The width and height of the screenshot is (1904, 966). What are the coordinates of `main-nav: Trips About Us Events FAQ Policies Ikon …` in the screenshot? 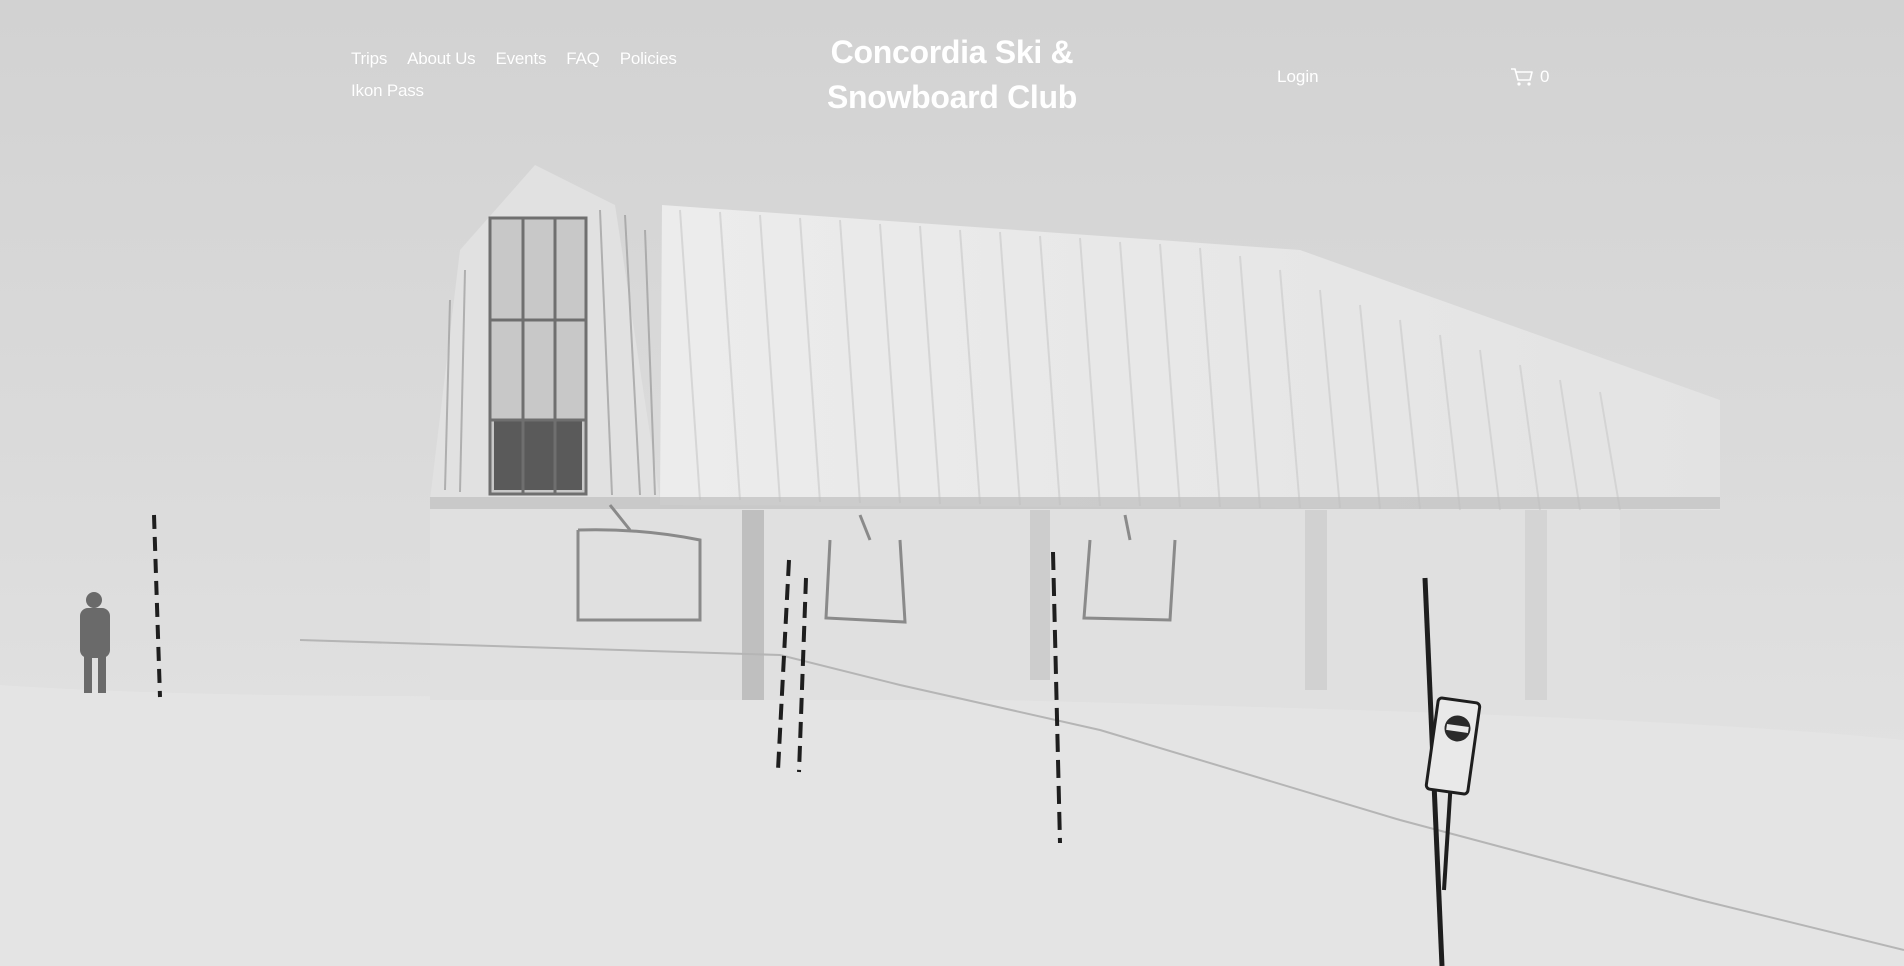 It's located at (521, 75).